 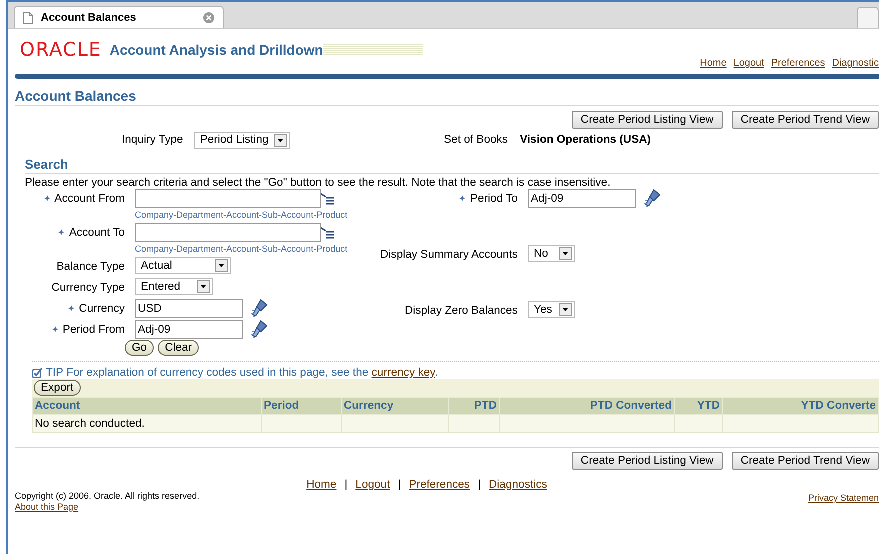 I want to click on footer-link: Preferences, so click(x=439, y=485).